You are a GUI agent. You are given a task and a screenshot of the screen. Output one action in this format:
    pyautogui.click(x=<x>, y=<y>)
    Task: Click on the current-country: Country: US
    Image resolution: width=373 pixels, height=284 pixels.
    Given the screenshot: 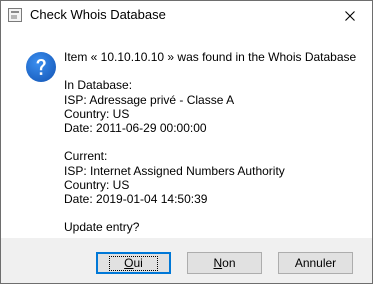 What is the action you would take?
    pyautogui.click(x=97, y=184)
    